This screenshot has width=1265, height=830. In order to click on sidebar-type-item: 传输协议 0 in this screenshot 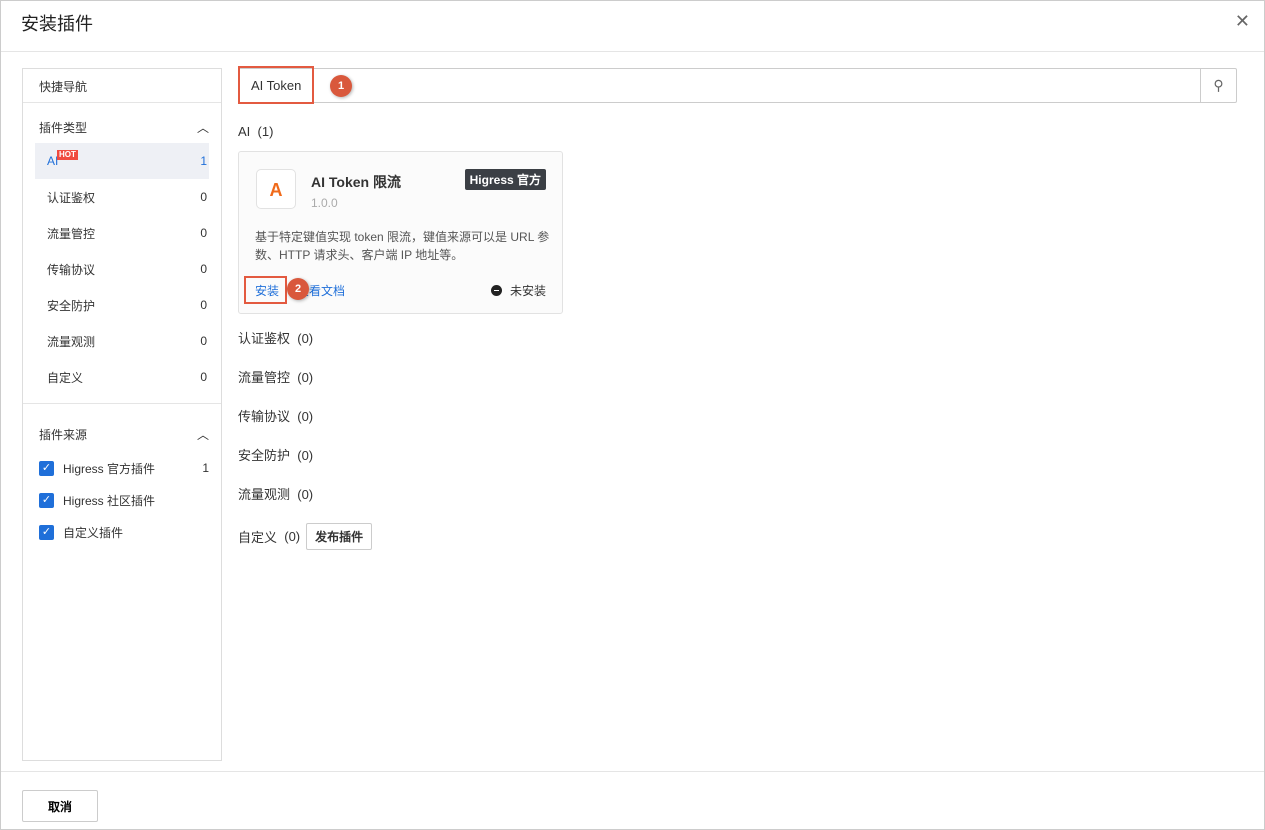, I will do `click(122, 269)`.